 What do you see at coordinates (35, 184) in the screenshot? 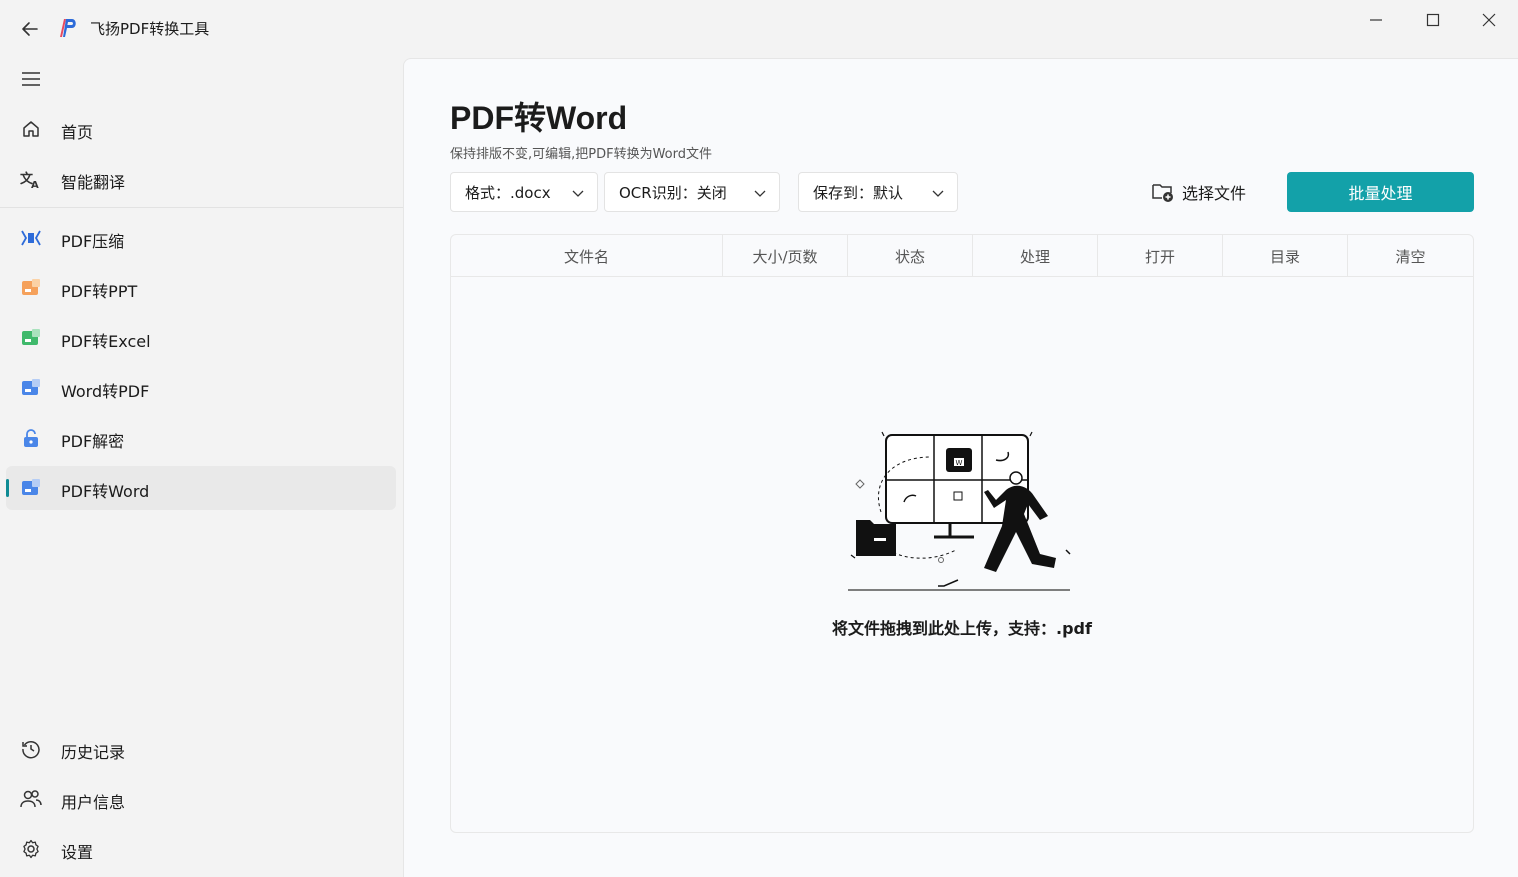
I see `svg-text: A` at bounding box center [35, 184].